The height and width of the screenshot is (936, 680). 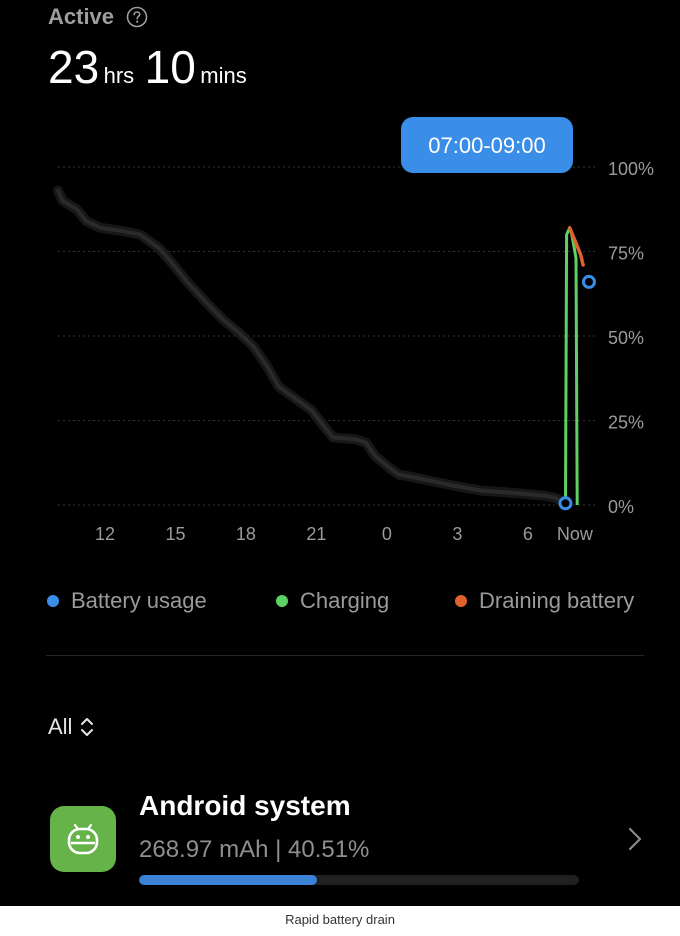 What do you see at coordinates (571, 366) in the screenshot?
I see `charging-line` at bounding box center [571, 366].